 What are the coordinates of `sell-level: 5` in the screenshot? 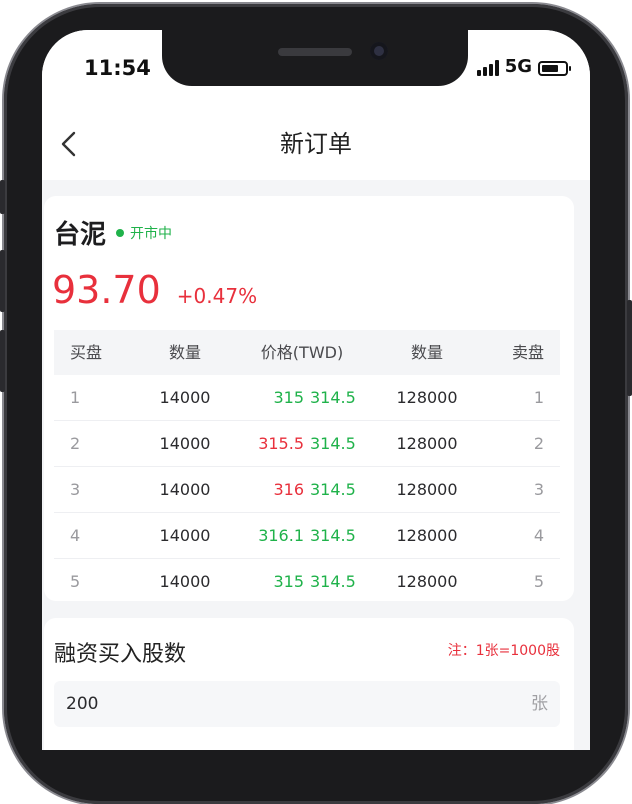 It's located at (538, 581).